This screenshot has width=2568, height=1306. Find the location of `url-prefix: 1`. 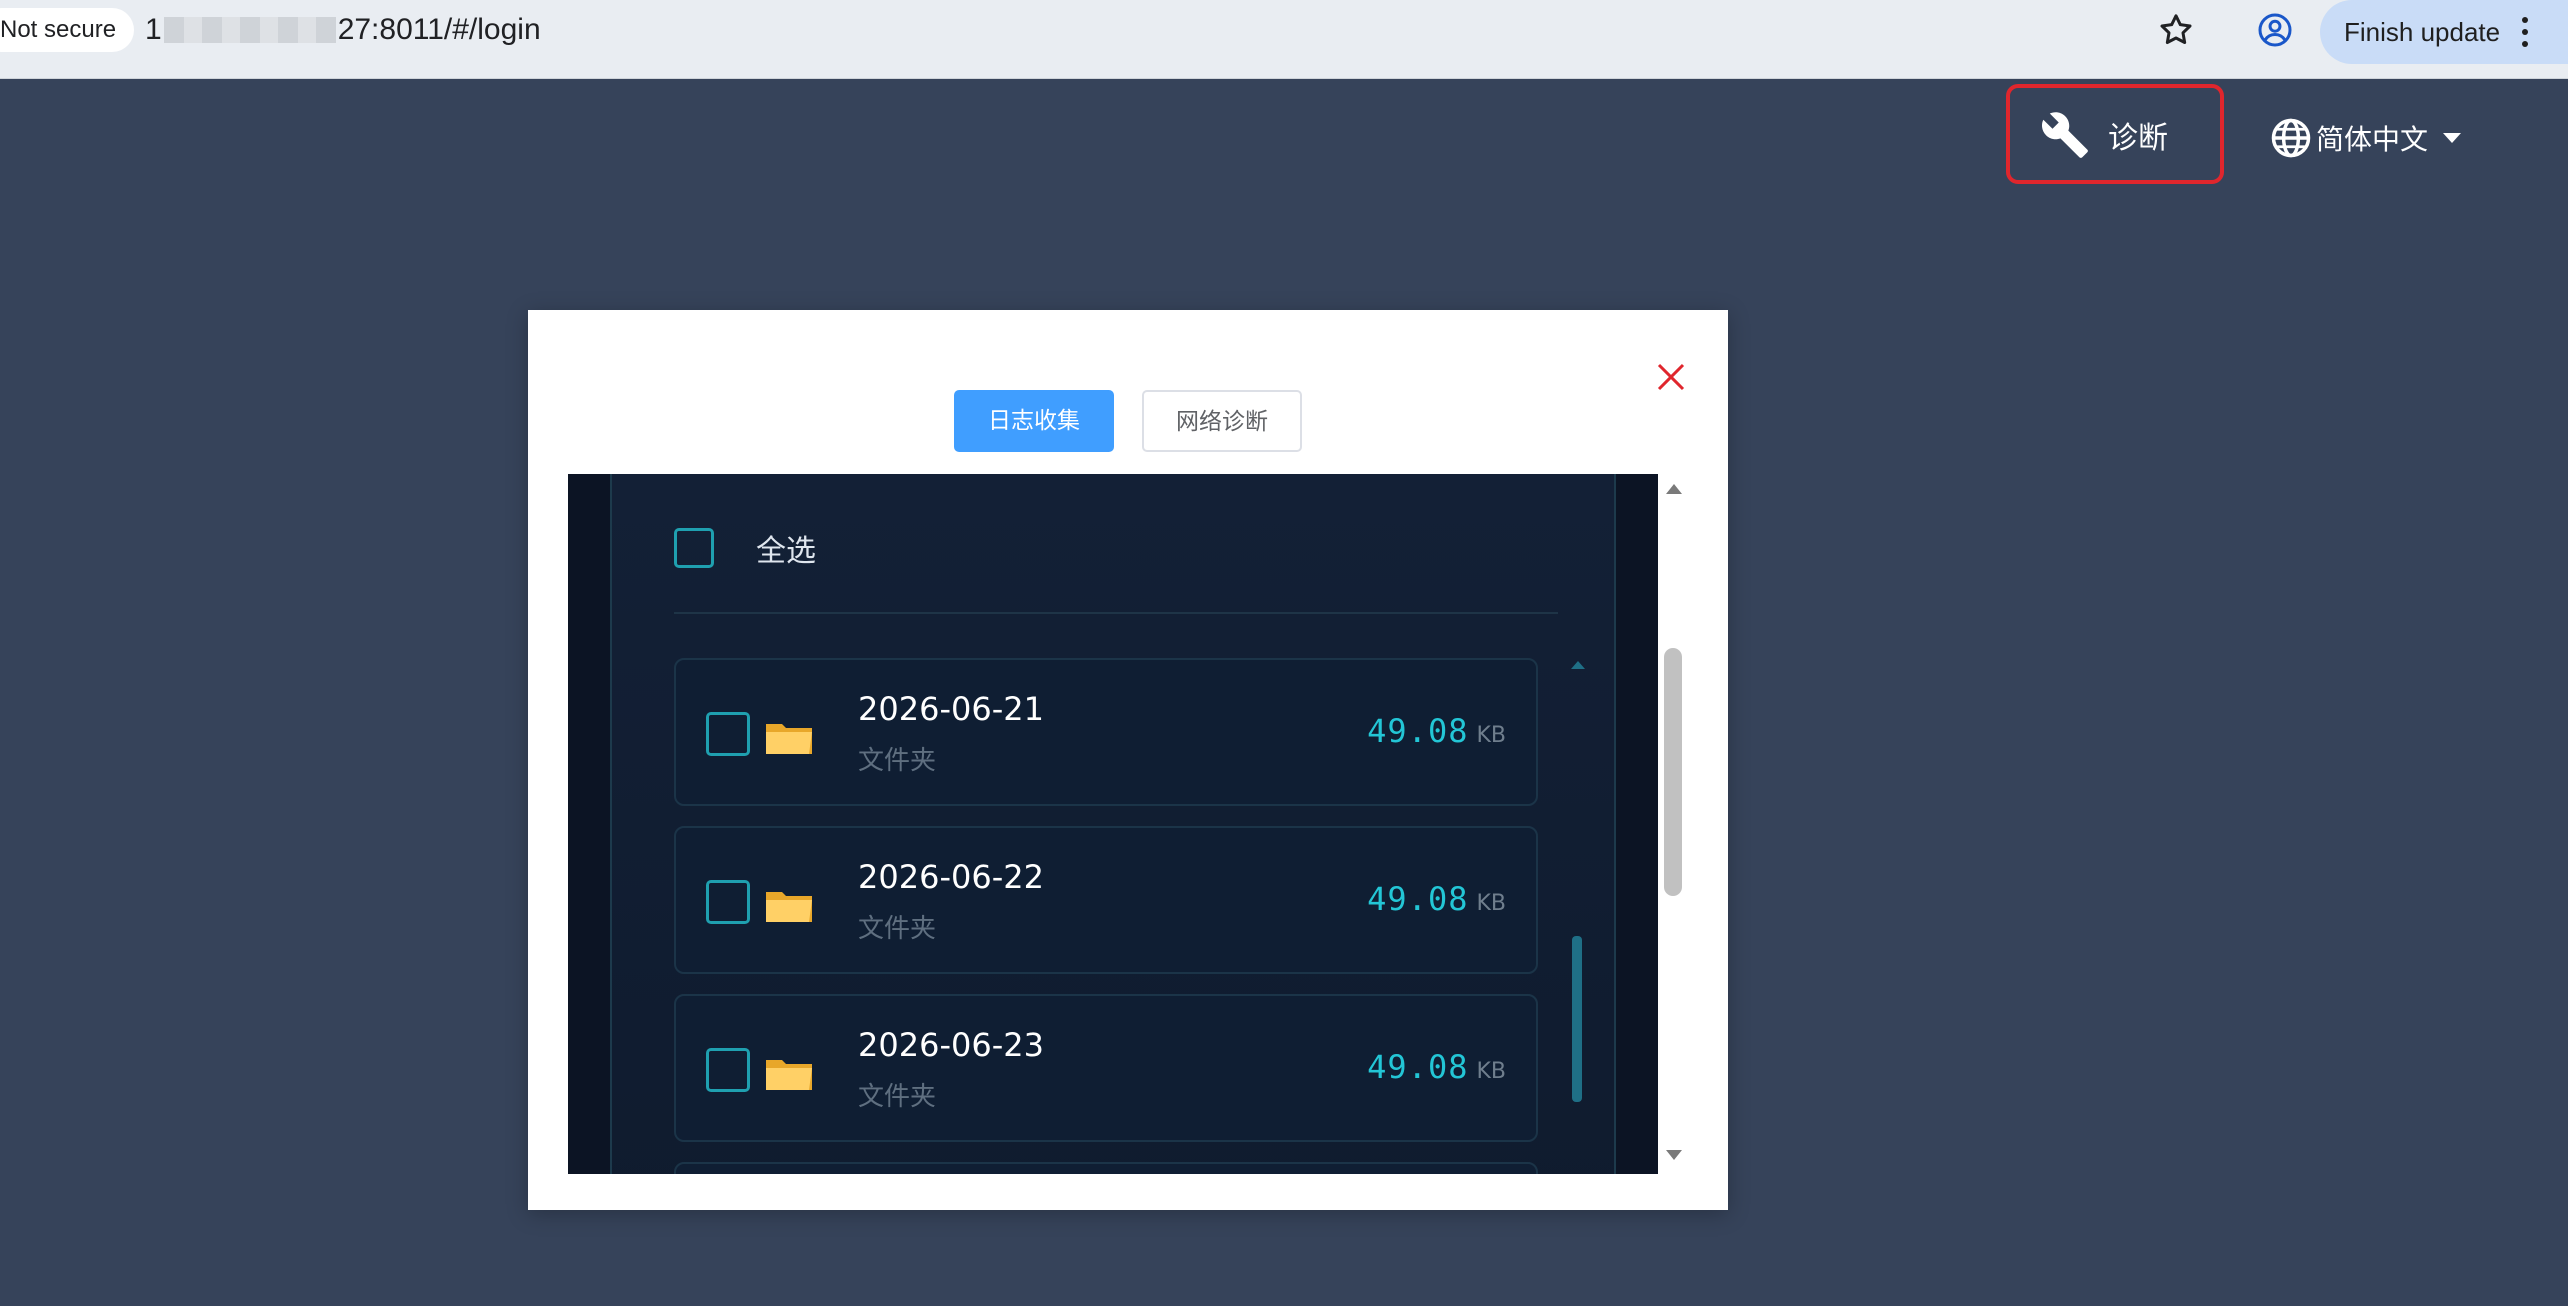

url-prefix: 1 is located at coordinates (153, 29).